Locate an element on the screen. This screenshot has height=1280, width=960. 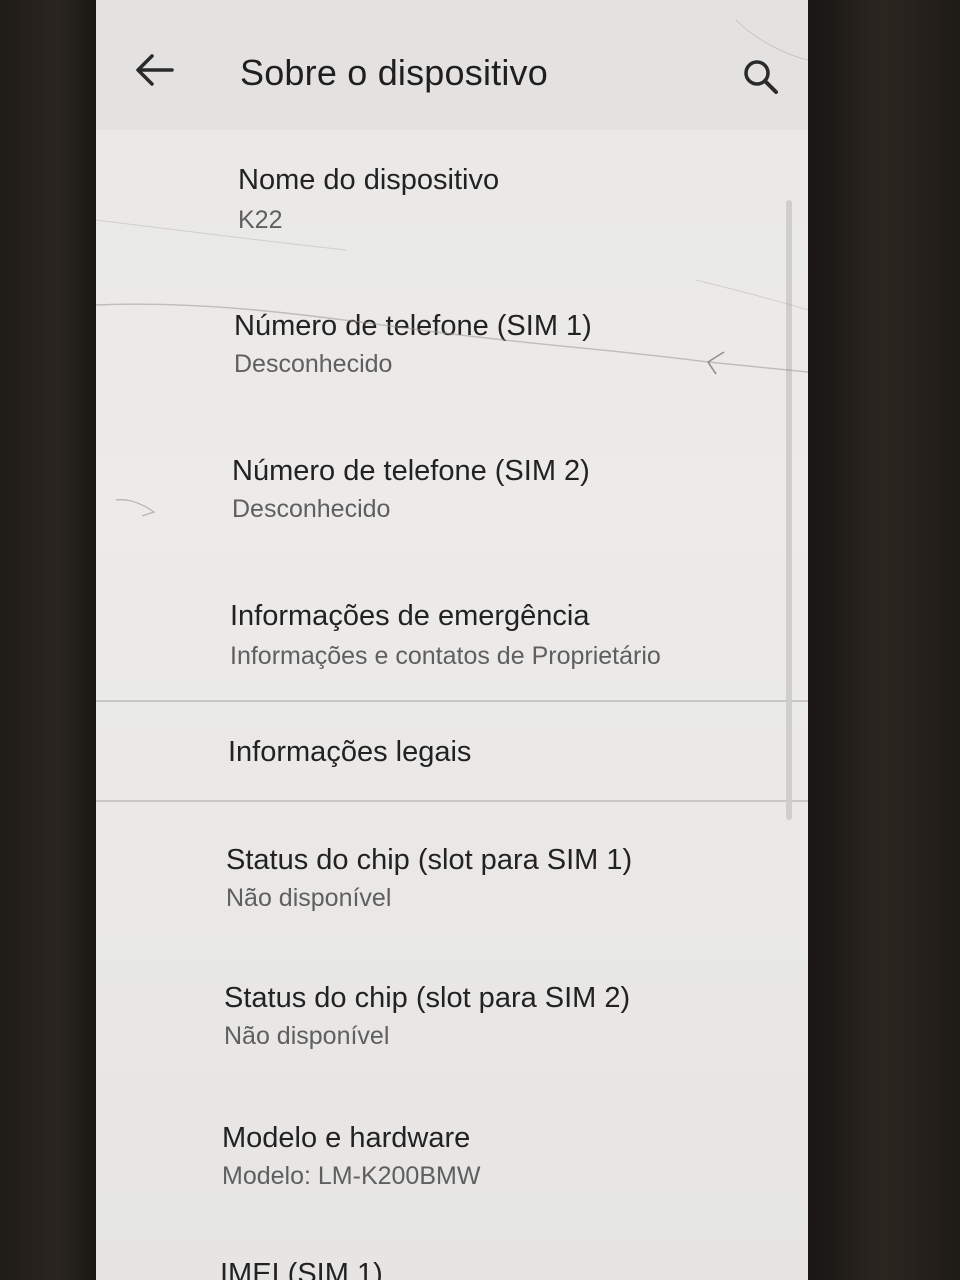
search-icon is located at coordinates (761, 77).